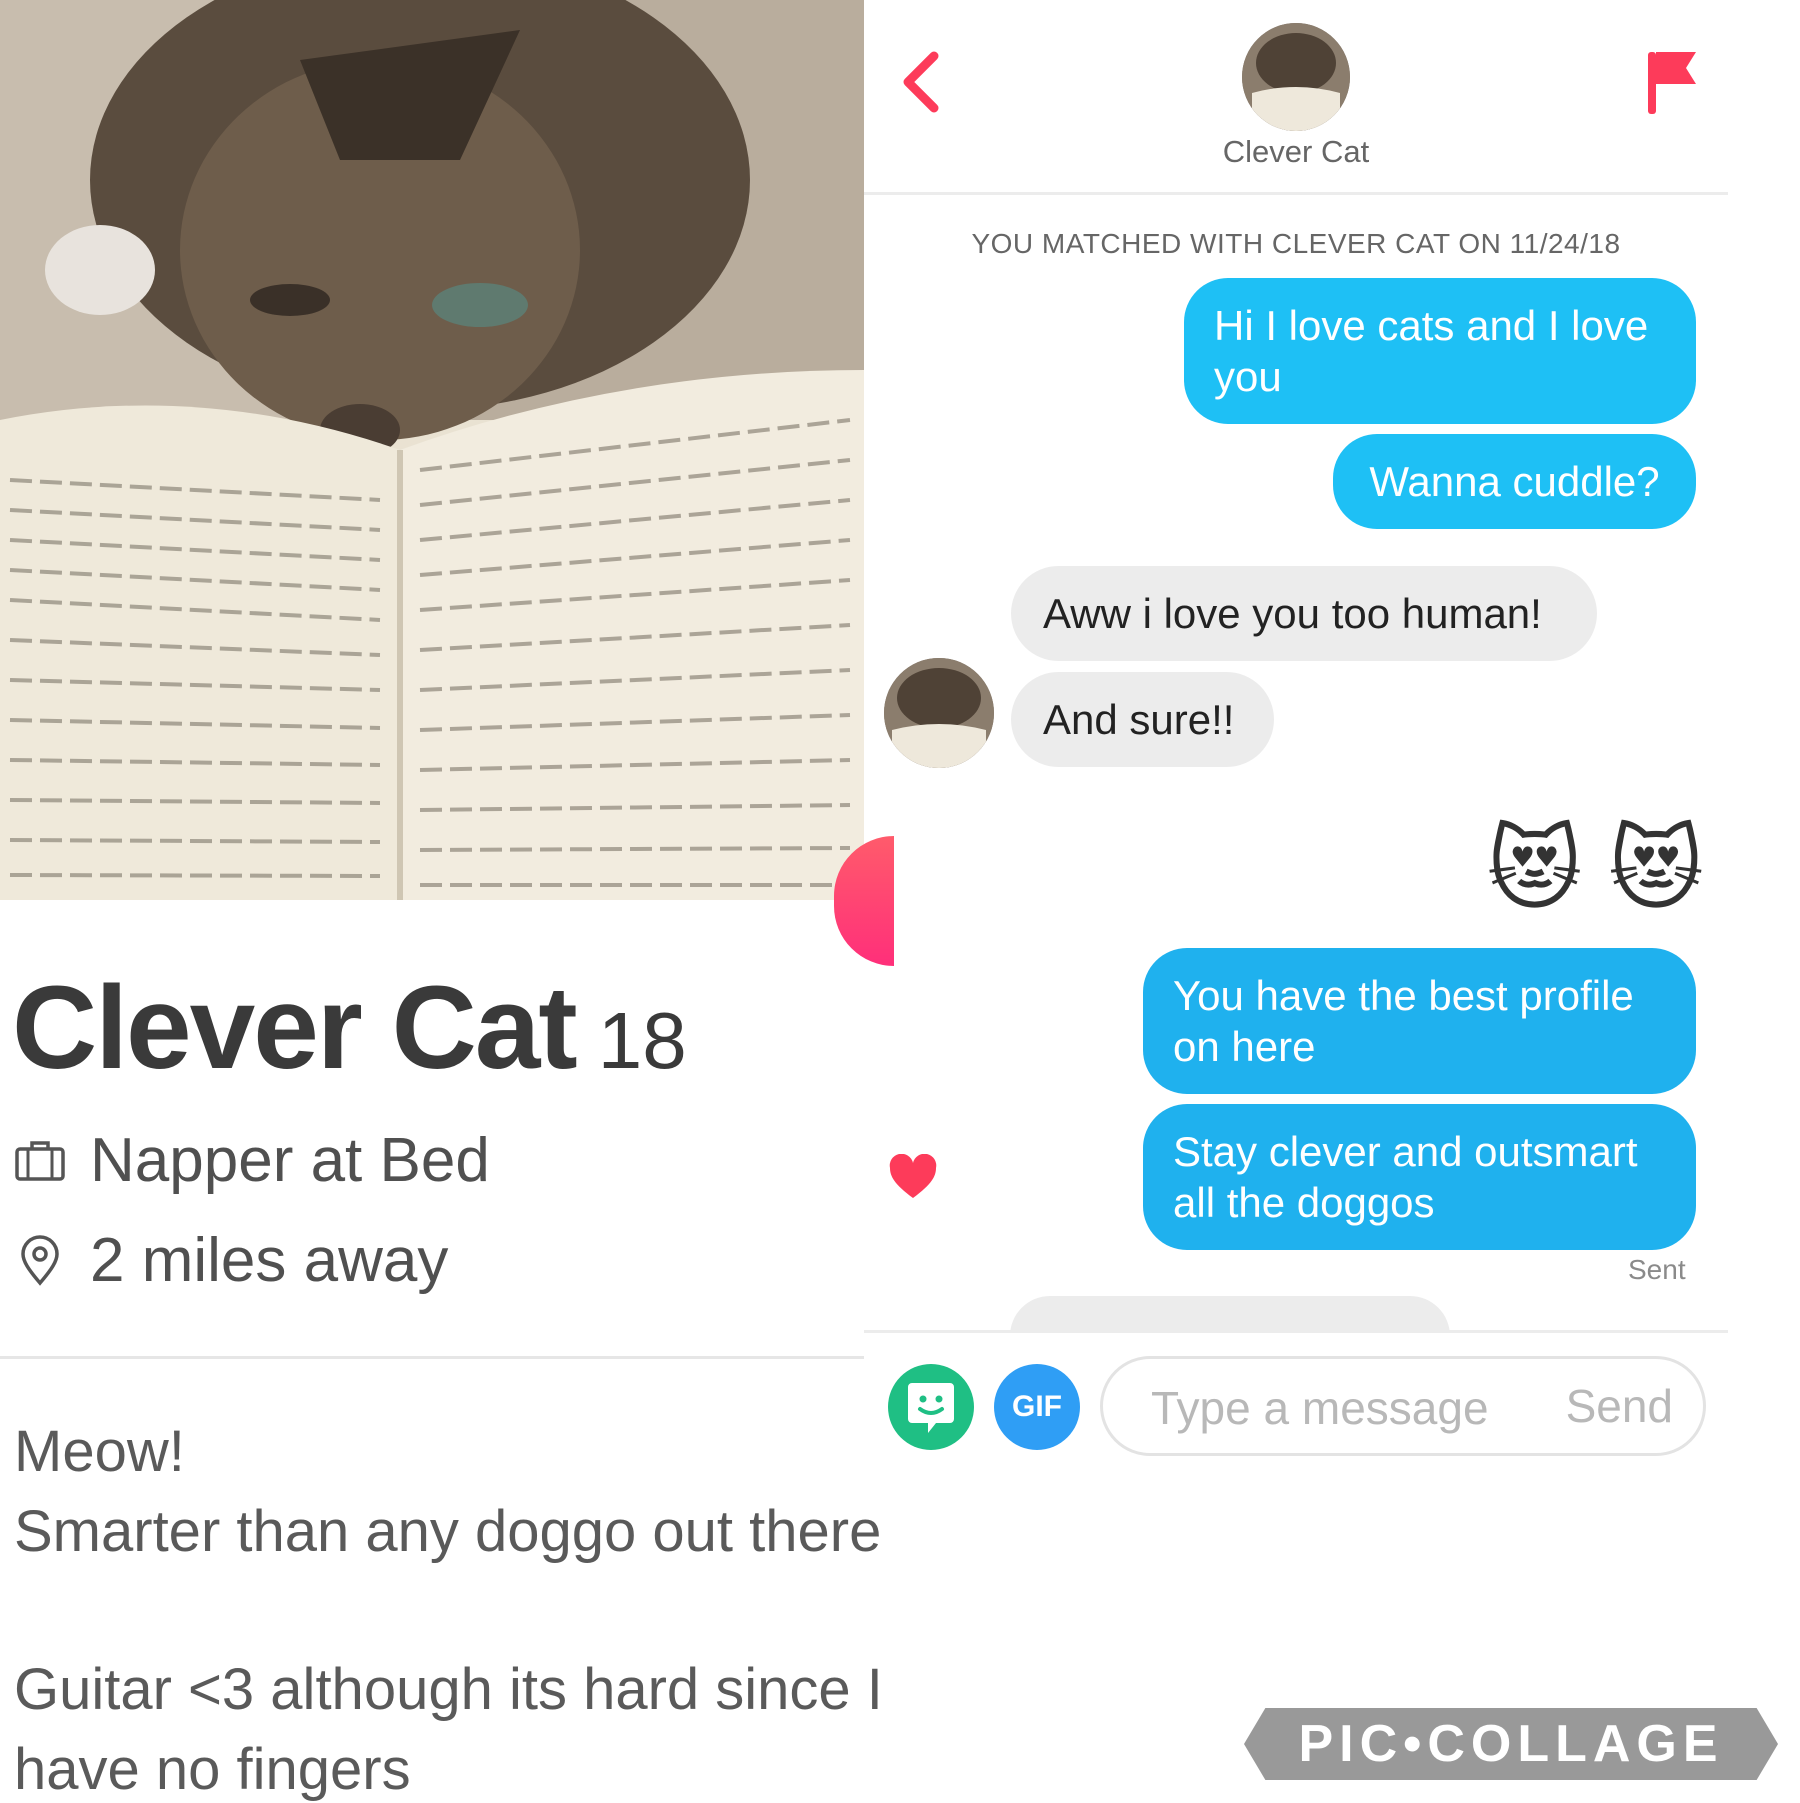  Describe the element at coordinates (1304, 613) in the screenshot. I see `incoming-message: Aww i love you too human!` at that location.